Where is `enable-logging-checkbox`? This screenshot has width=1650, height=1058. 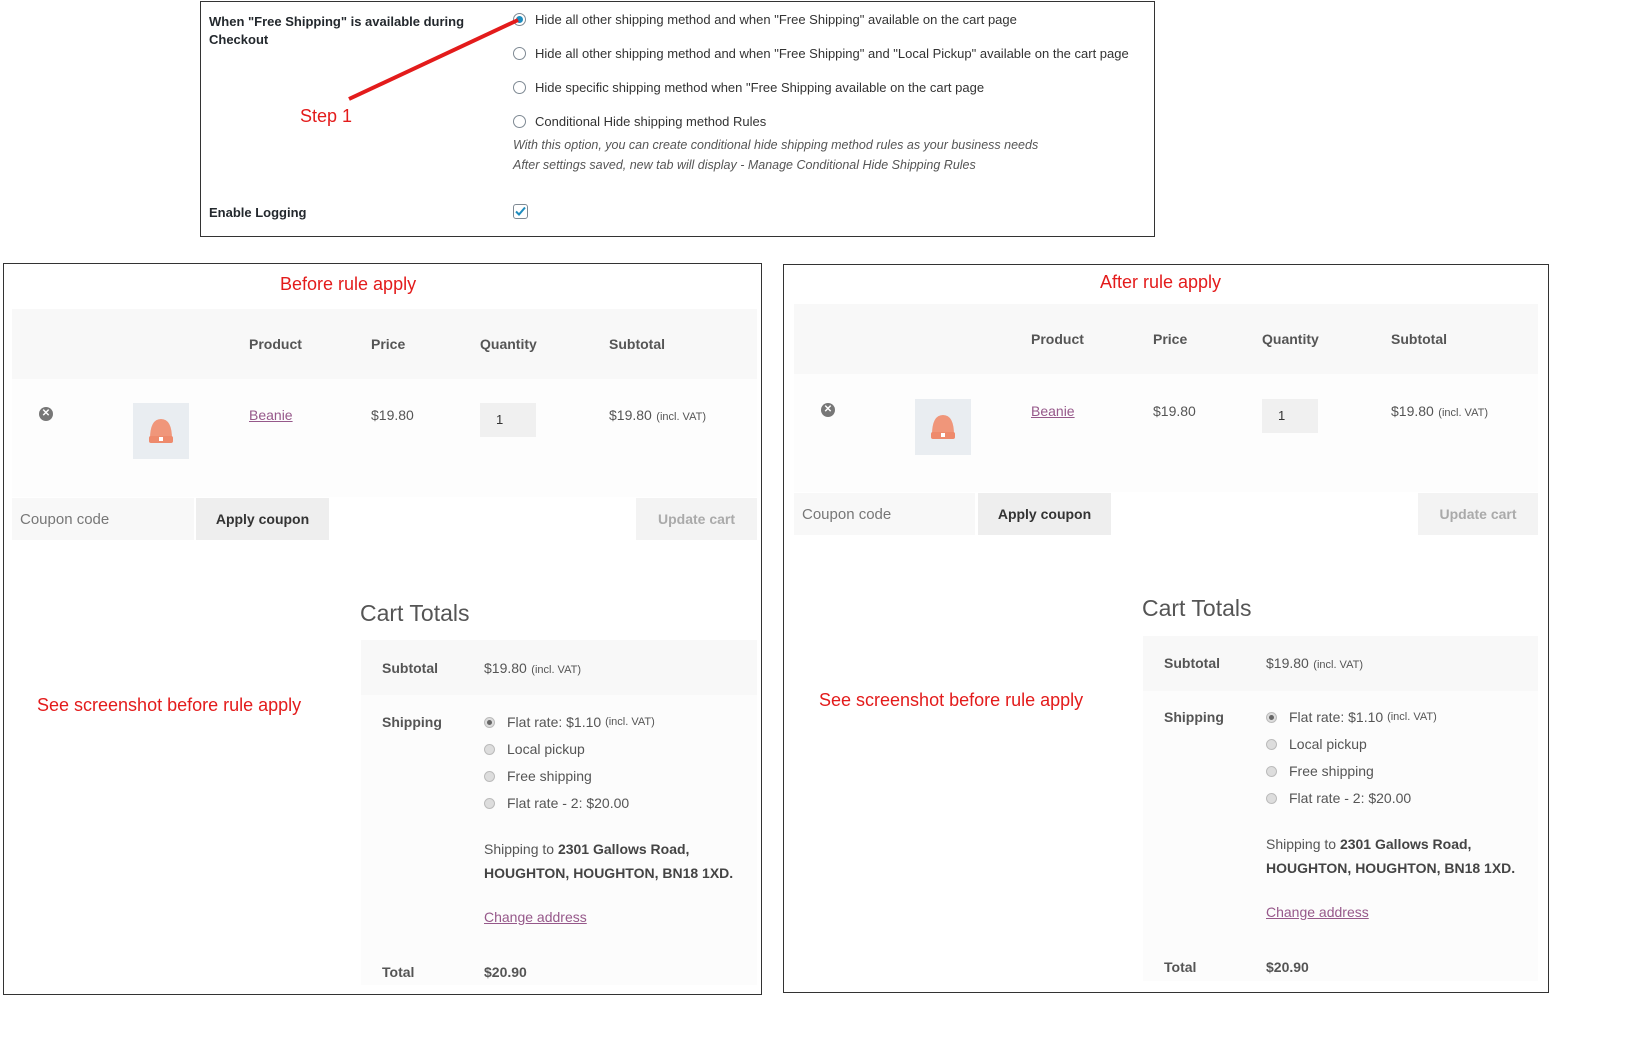
enable-logging-checkbox is located at coordinates (520, 211).